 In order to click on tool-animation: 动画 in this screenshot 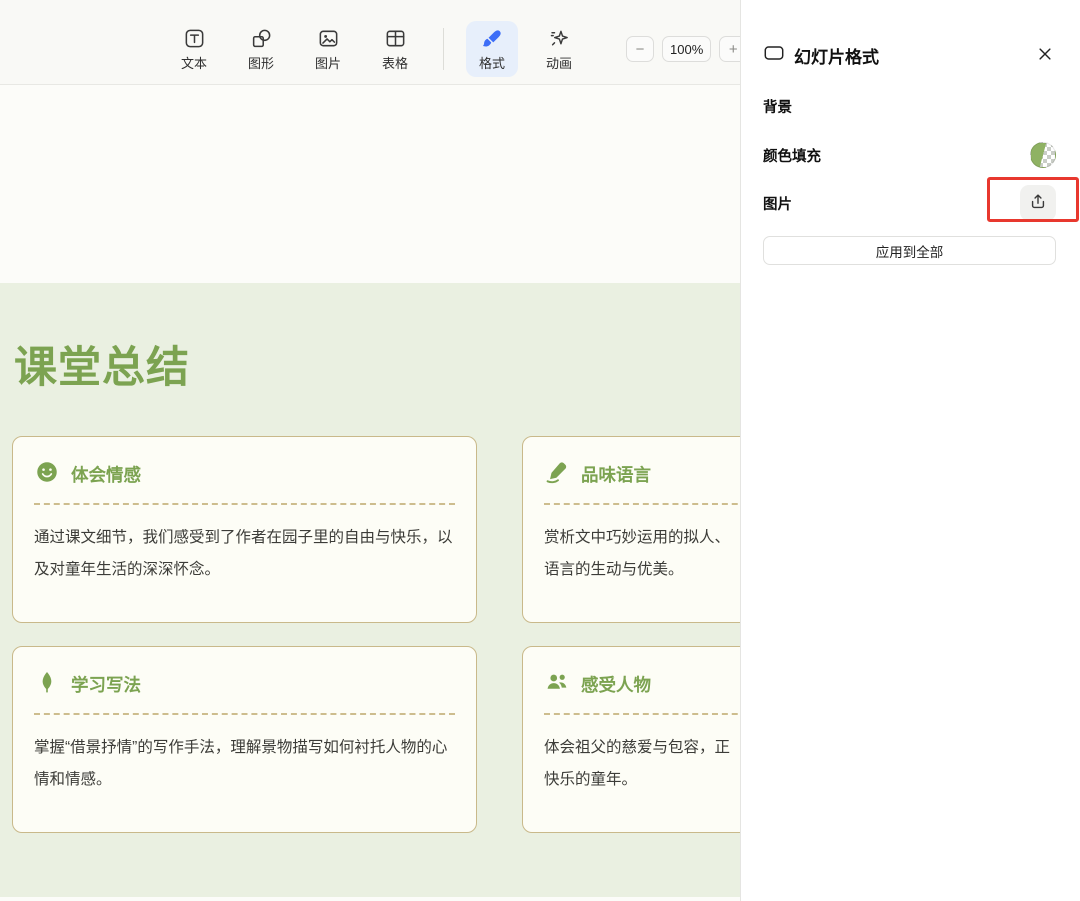, I will do `click(559, 49)`.